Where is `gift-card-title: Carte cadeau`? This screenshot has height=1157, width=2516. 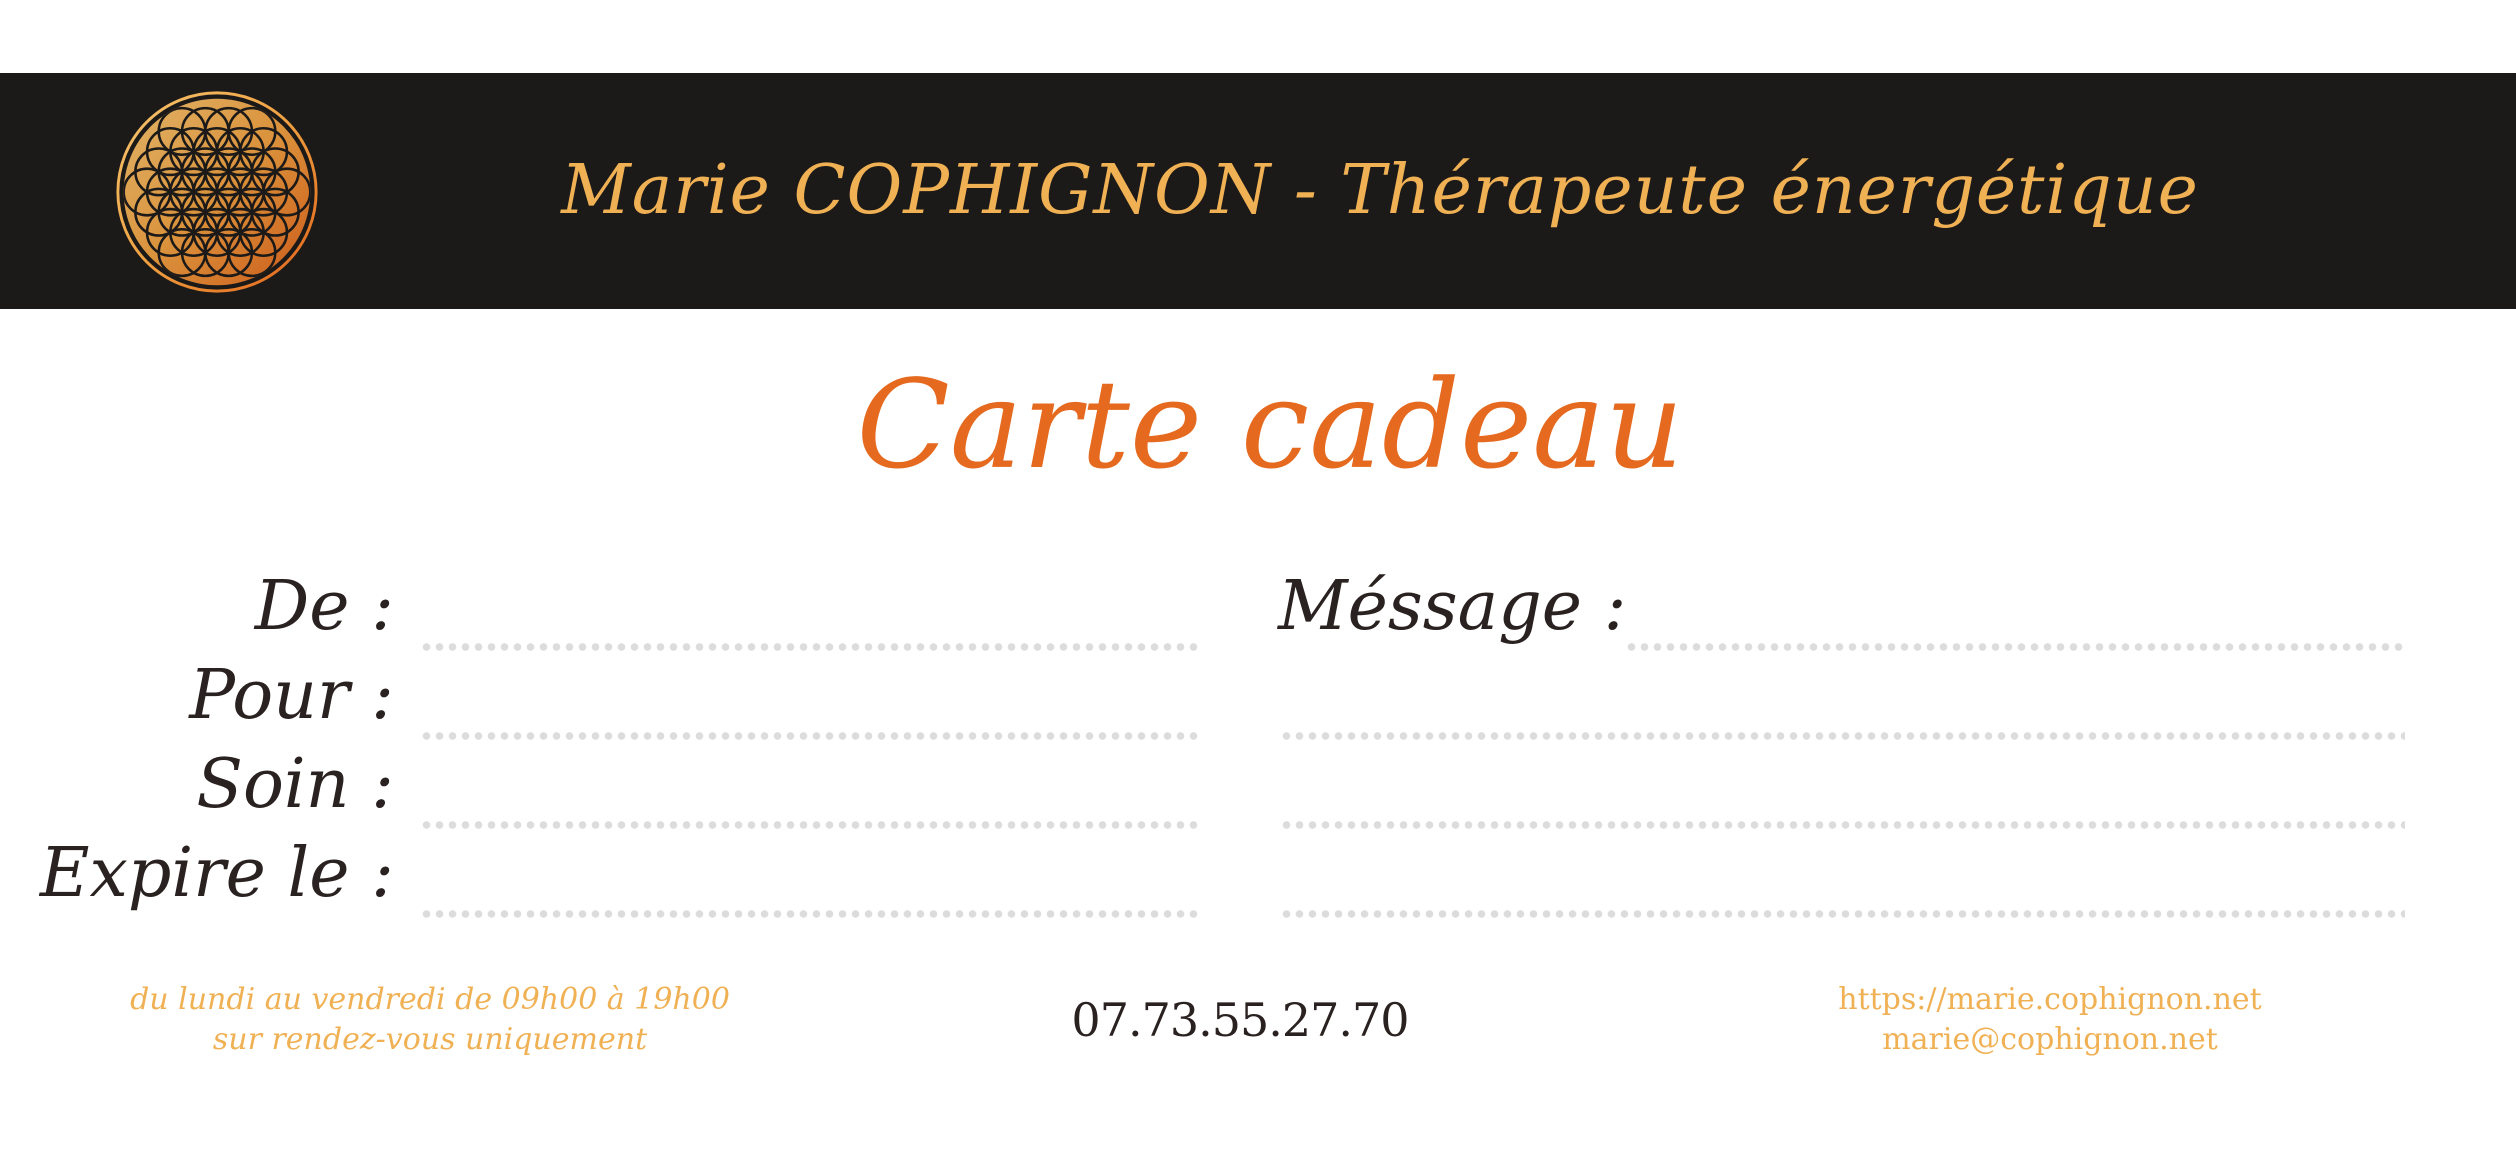
gift-card-title: Carte cadeau is located at coordinates (1270, 425).